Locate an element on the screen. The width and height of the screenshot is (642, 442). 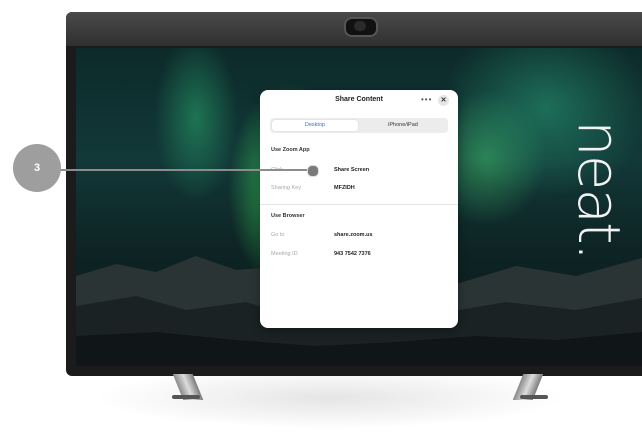
callout-line is located at coordinates (175, 170).